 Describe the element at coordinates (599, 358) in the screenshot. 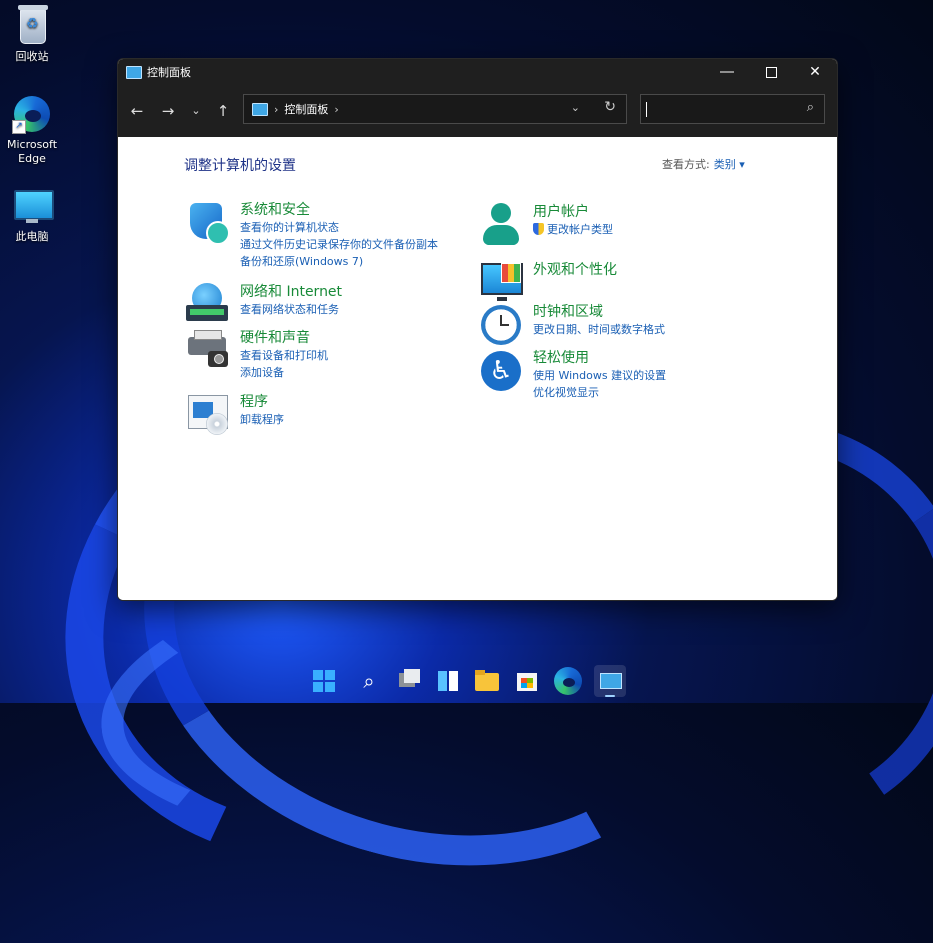

I see `category-title: 轻松使用` at that location.